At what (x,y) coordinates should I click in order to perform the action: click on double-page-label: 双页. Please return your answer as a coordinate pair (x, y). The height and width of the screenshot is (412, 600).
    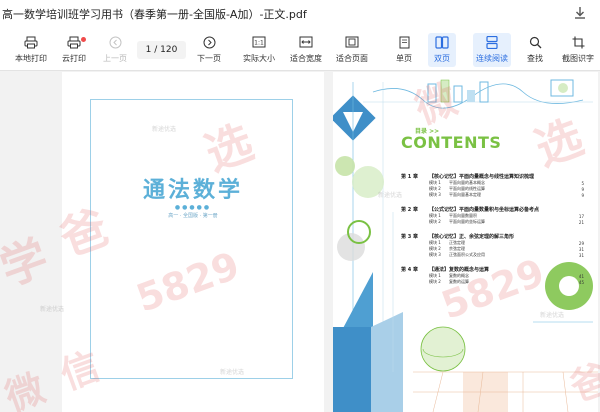
    Looking at the image, I should click on (442, 58).